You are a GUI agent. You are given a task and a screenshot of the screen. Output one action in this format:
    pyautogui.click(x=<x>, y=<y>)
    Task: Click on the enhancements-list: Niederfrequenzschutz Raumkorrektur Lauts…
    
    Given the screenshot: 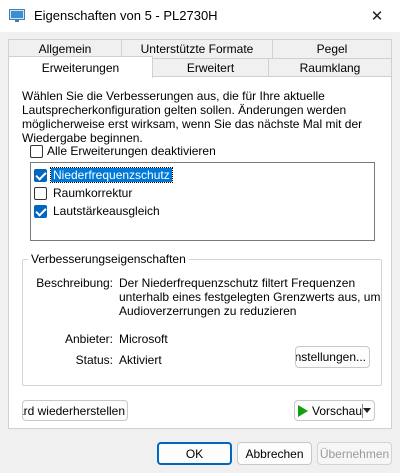 What is the action you would take?
    pyautogui.click(x=202, y=201)
    